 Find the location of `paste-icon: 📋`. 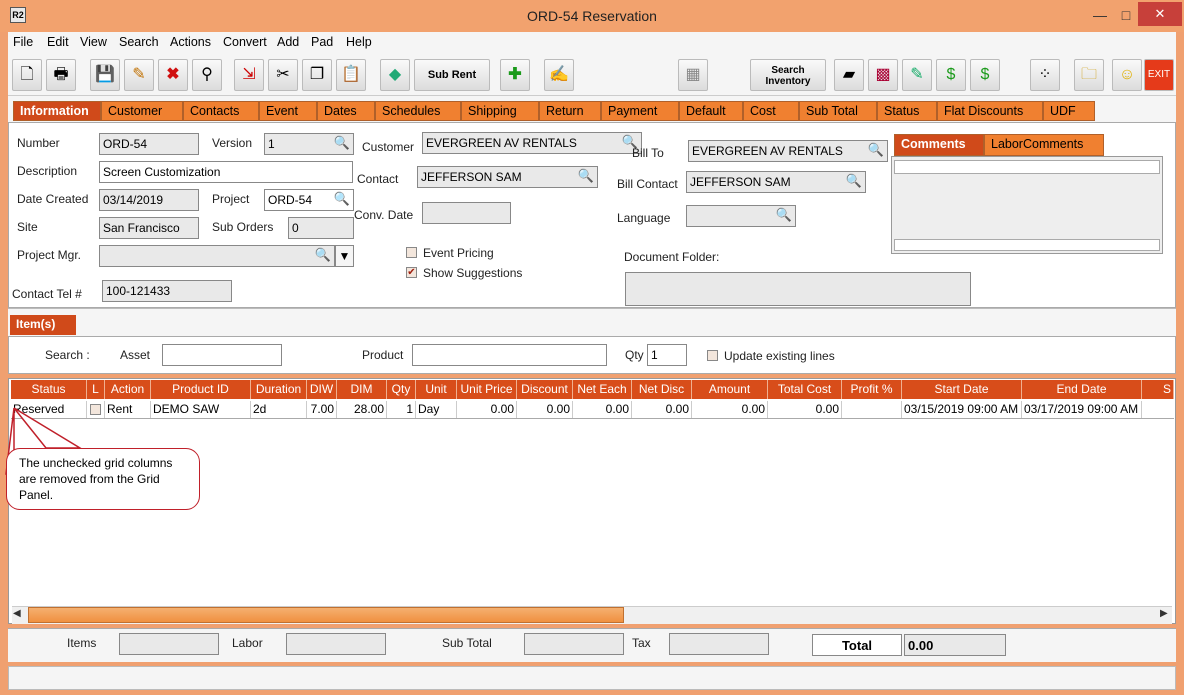

paste-icon: 📋 is located at coordinates (351, 75).